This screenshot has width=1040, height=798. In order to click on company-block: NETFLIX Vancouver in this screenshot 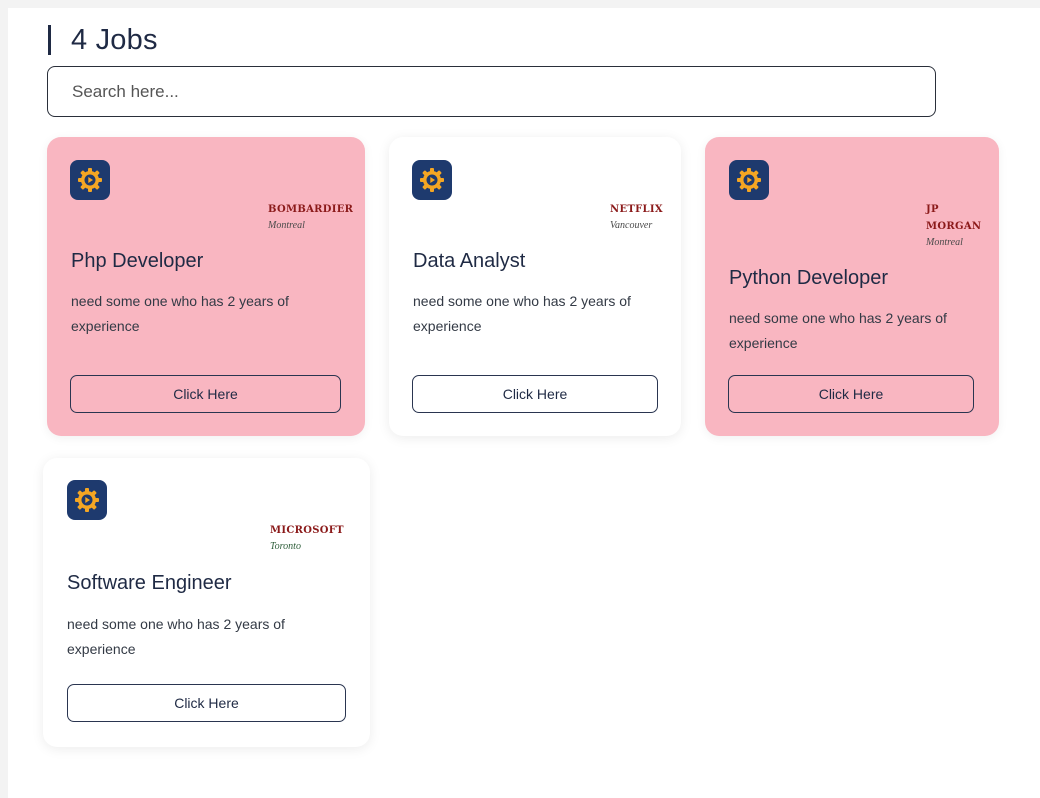, I will do `click(636, 217)`.